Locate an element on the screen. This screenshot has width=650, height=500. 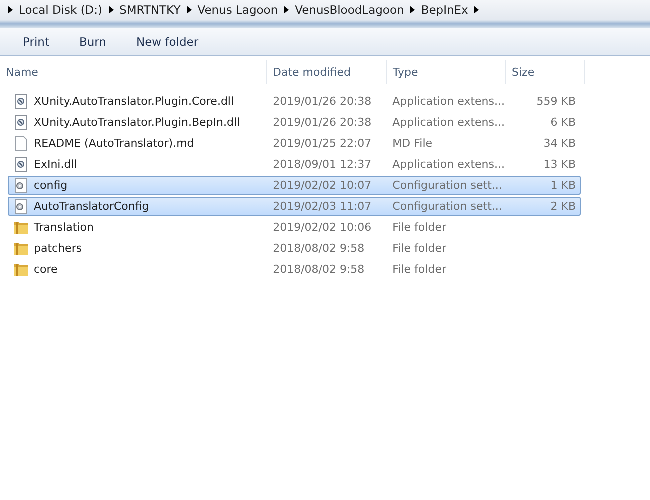
file-size: 13 KB is located at coordinates (559, 164).